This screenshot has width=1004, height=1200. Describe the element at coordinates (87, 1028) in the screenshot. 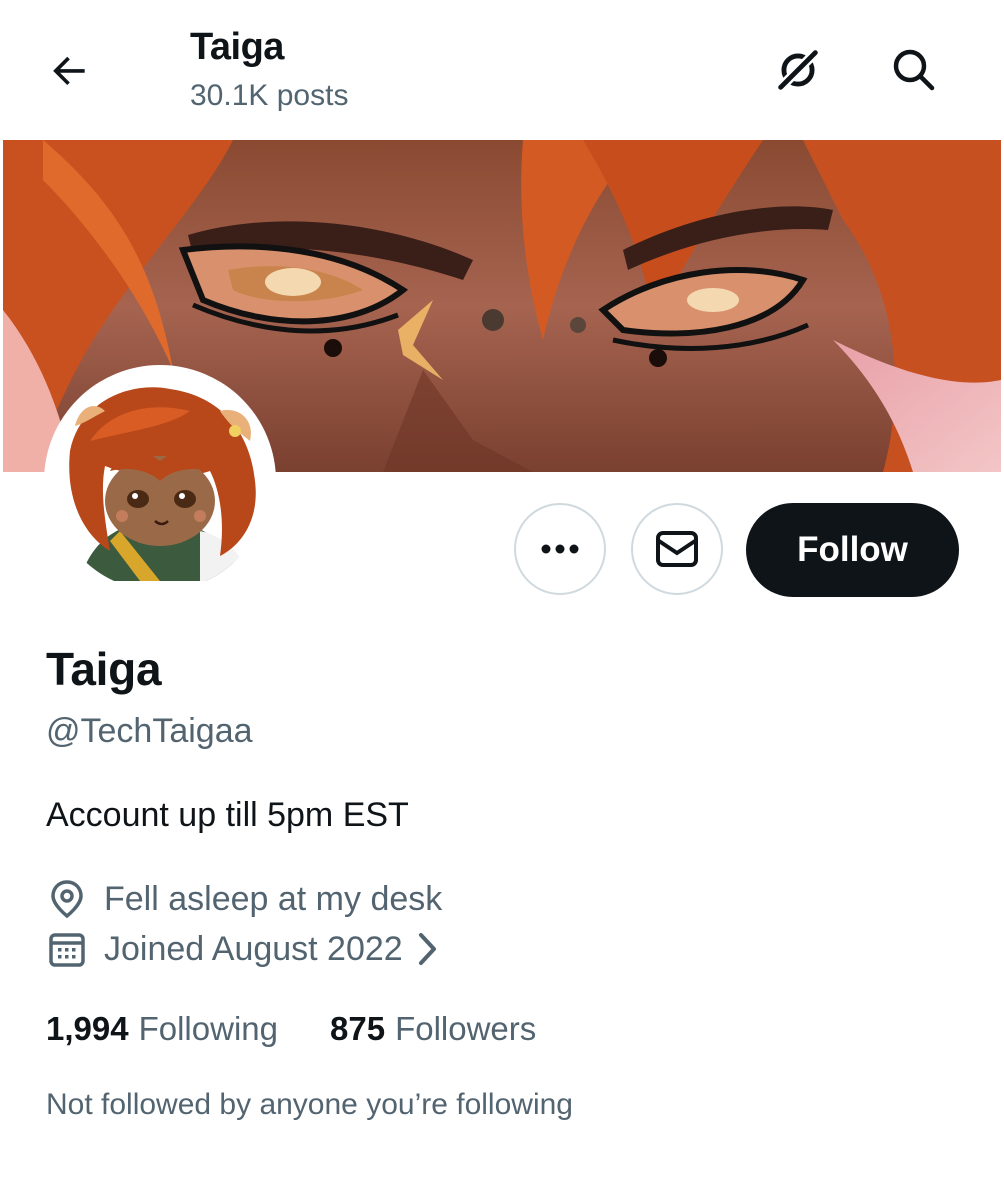

I see `following-count: 1,994` at that location.